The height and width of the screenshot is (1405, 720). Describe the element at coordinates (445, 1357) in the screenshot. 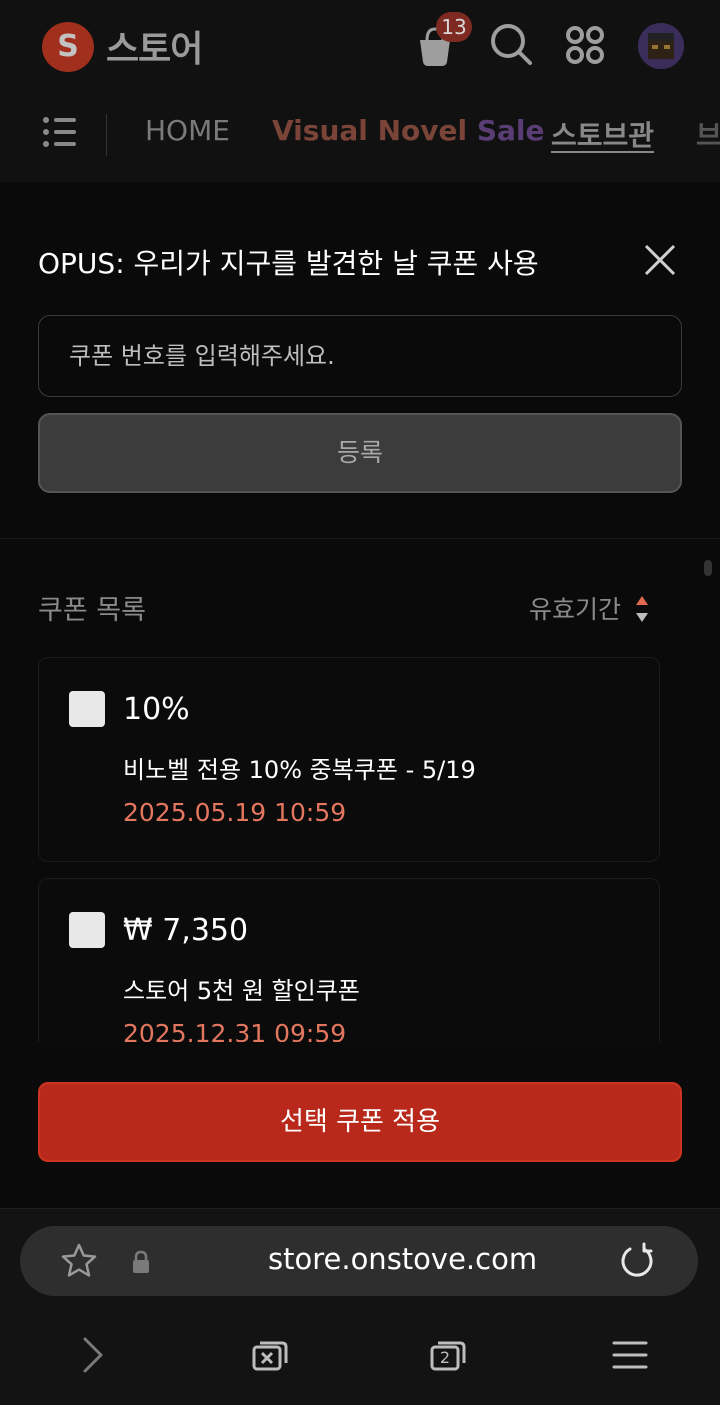

I see `tab-count: 2` at that location.